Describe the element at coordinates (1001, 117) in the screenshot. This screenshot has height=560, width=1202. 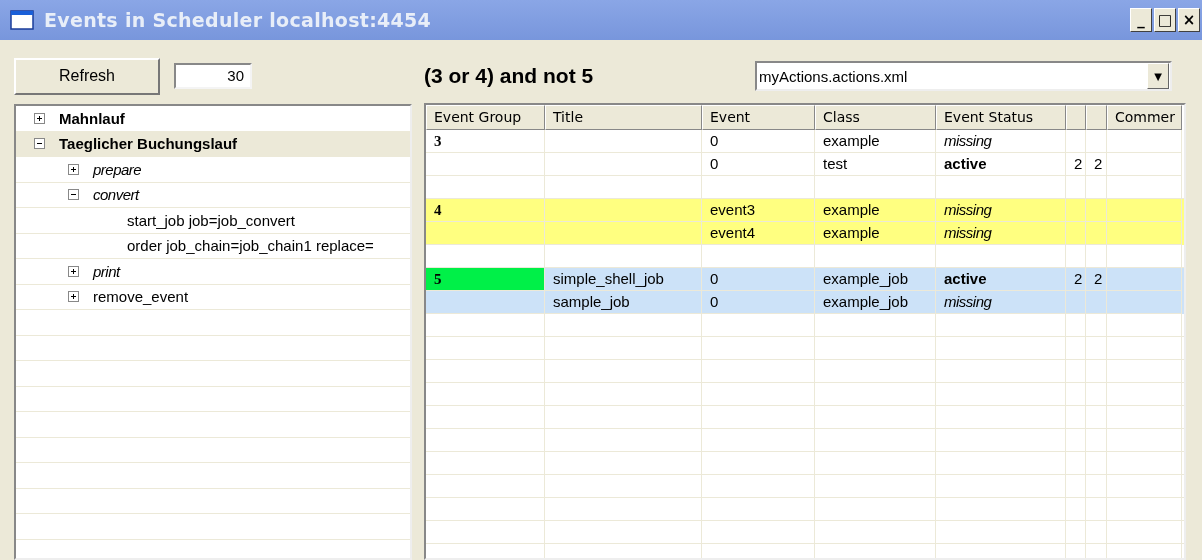
I see `column-header: Event Status` at that location.